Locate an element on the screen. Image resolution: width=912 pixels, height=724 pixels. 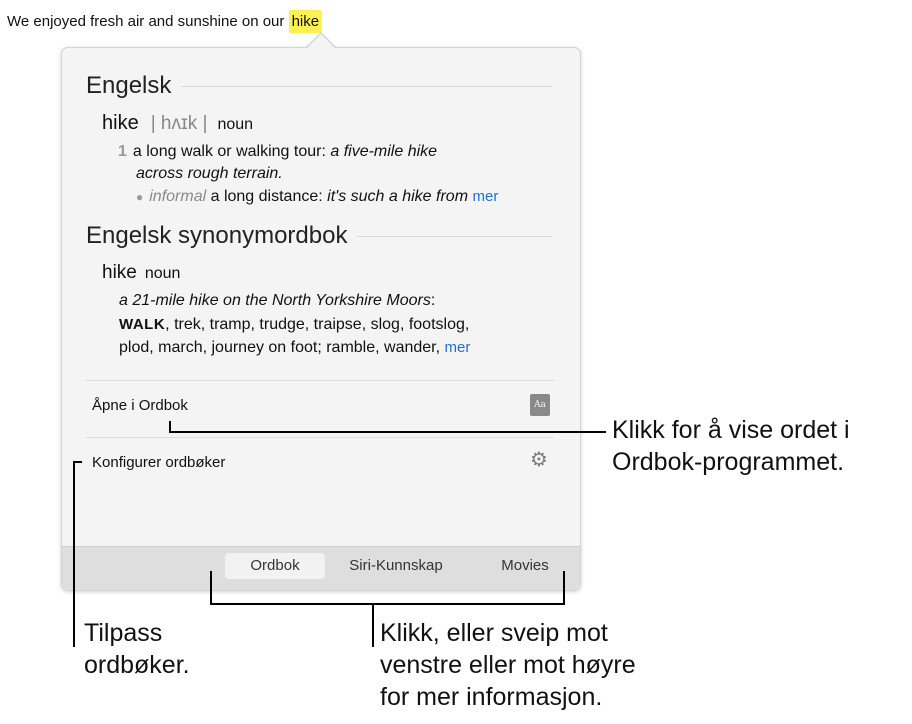
definition-number: 1 is located at coordinates (122, 151).